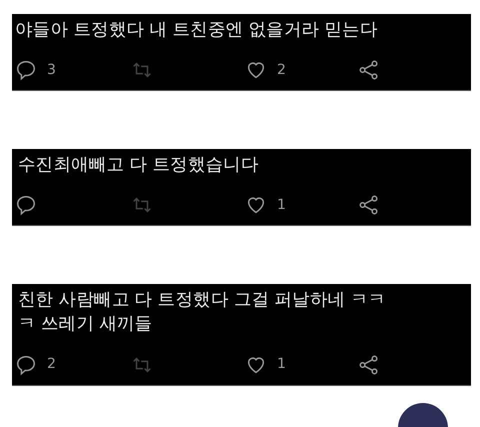  Describe the element at coordinates (138, 166) in the screenshot. I see `tweet-text: 수진최애빼고 다 트정했습니다` at that location.